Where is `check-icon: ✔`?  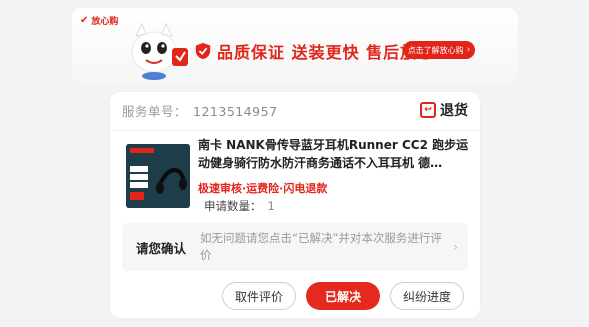 check-icon: ✔ is located at coordinates (84, 20).